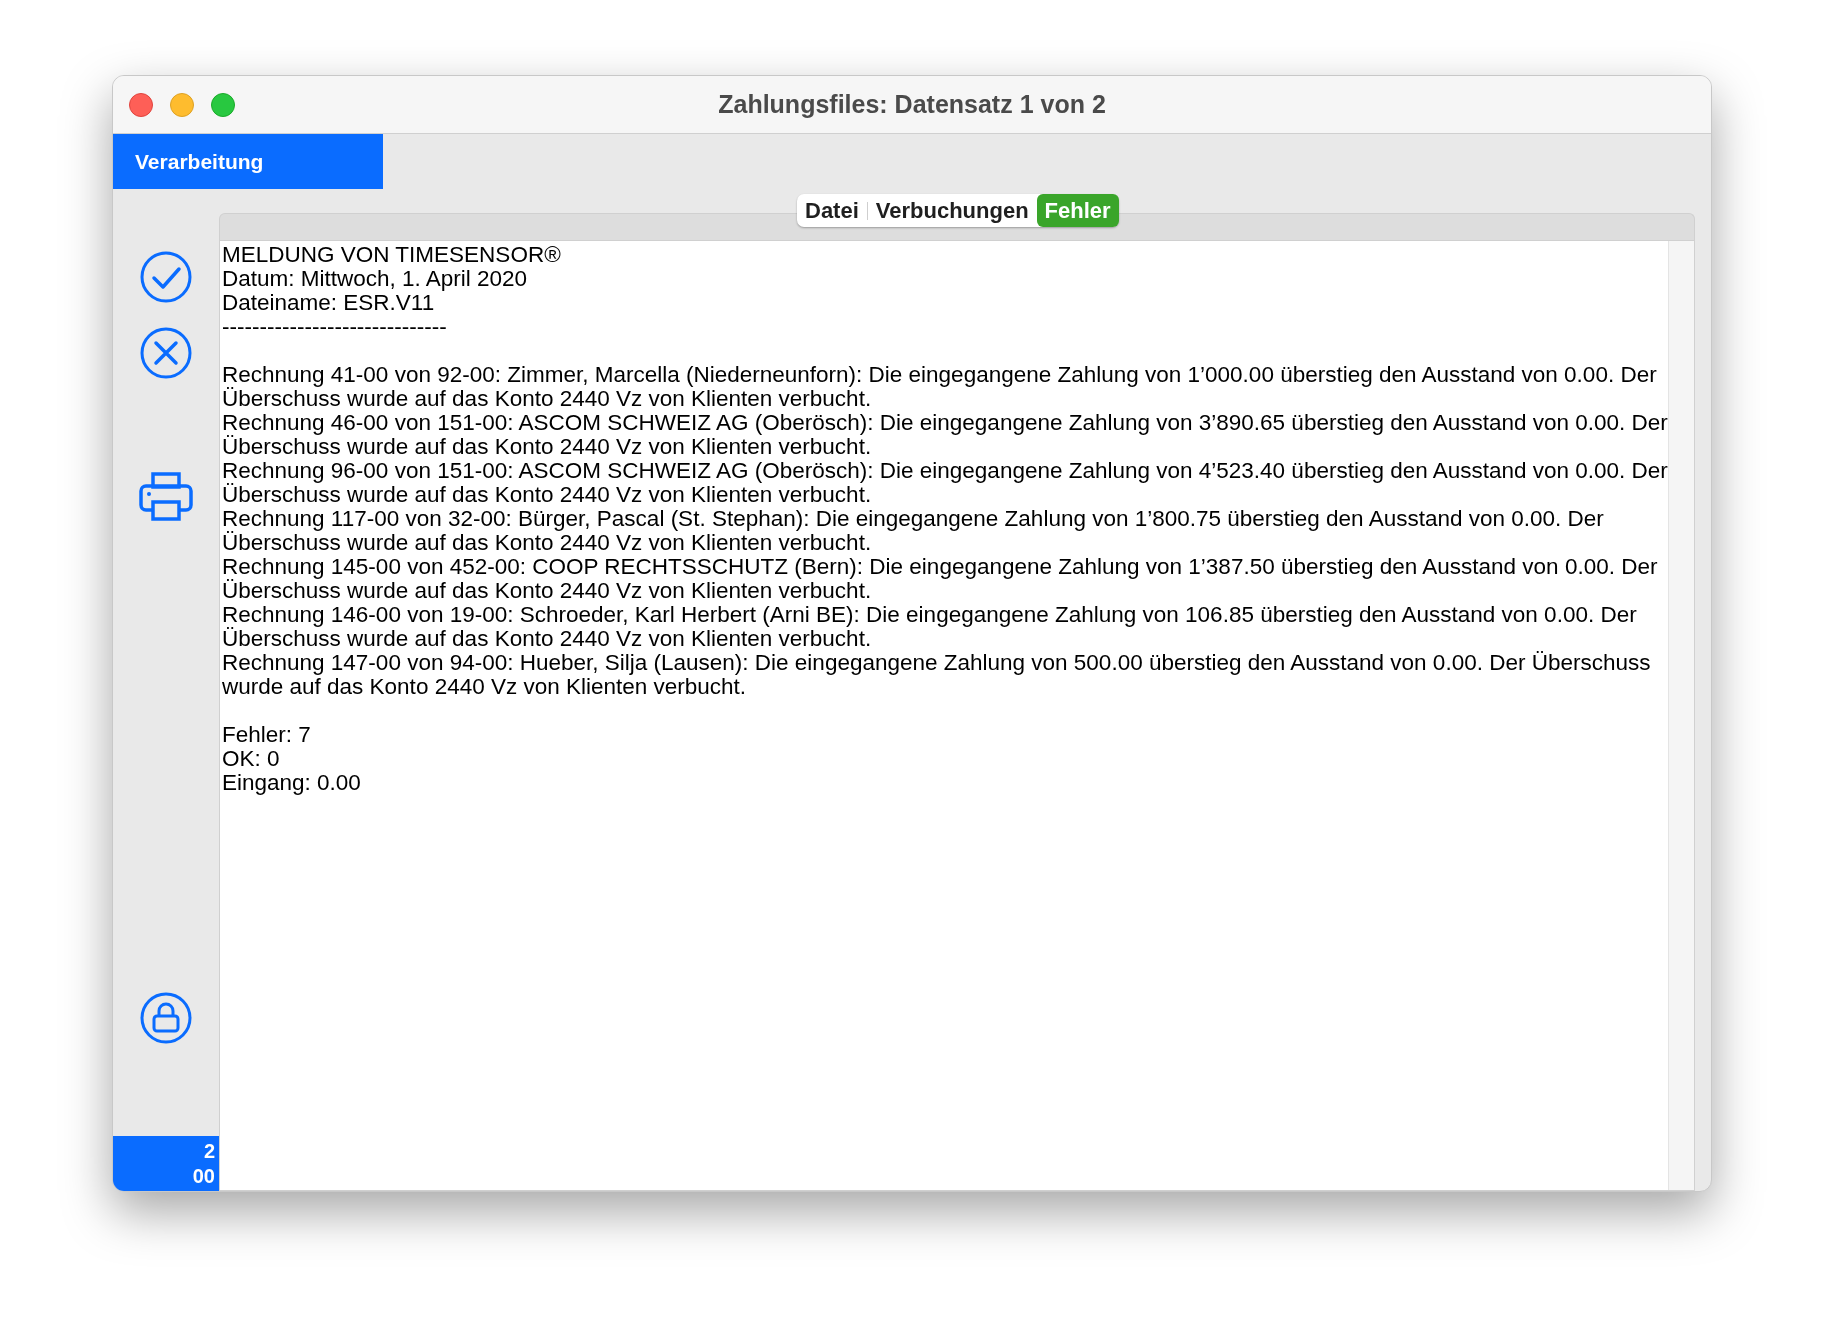 This screenshot has width=1824, height=1340. What do you see at coordinates (166, 353) in the screenshot?
I see `cancel-circle-icon` at bounding box center [166, 353].